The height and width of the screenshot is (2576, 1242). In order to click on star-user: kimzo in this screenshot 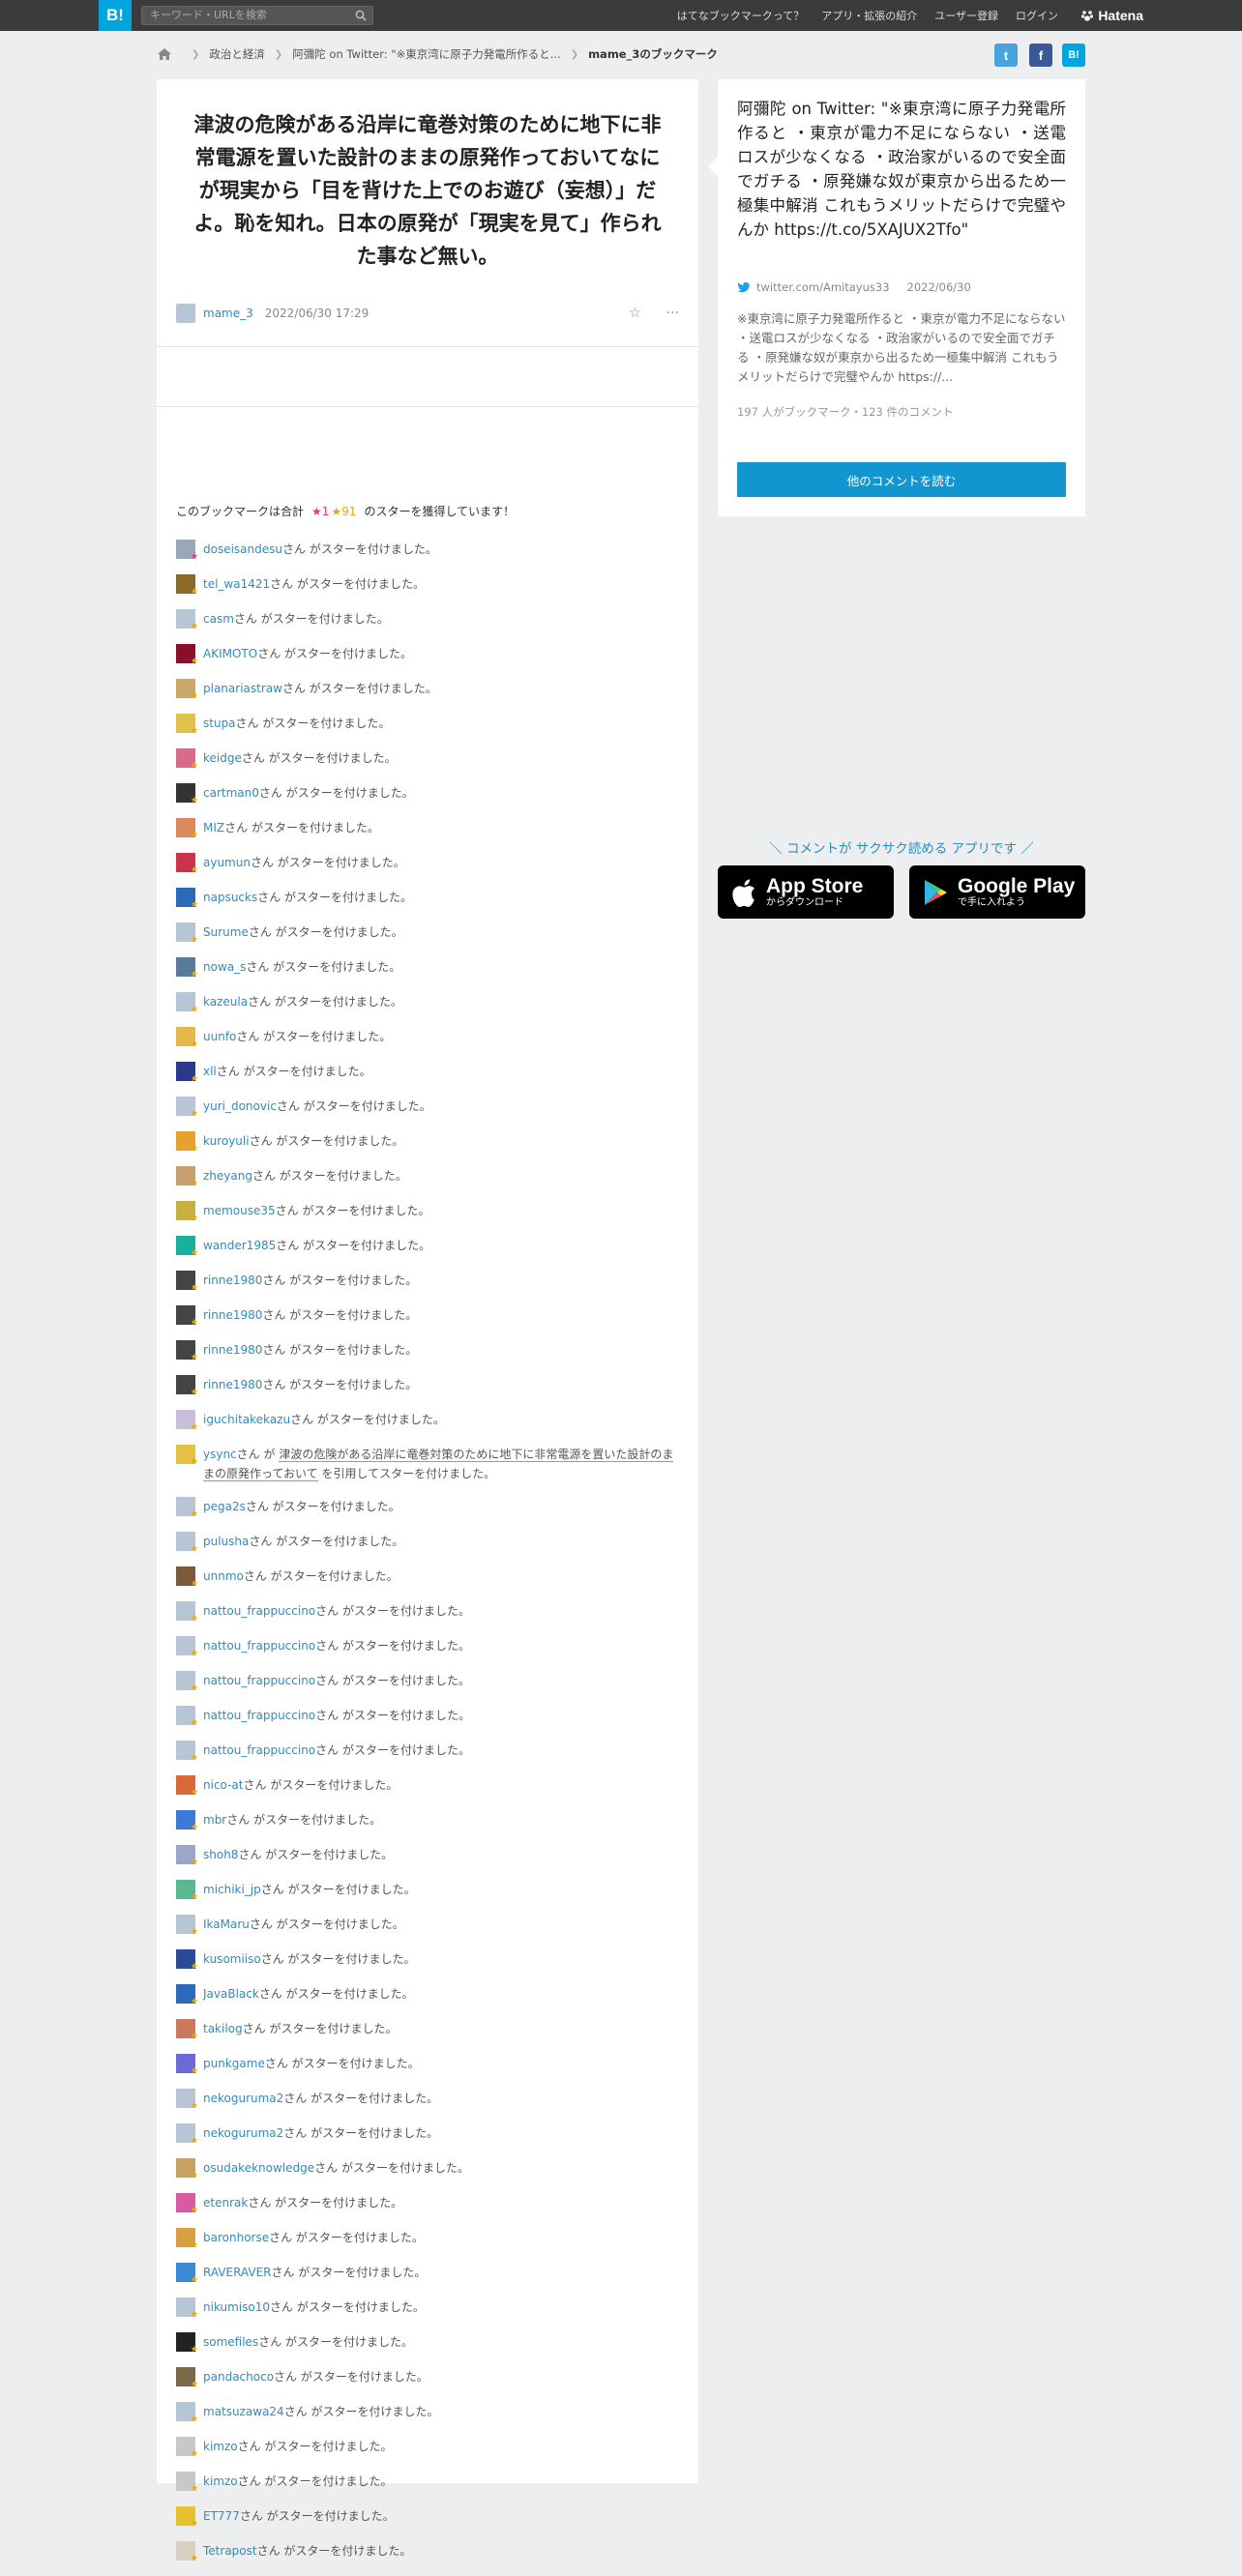, I will do `click(220, 2446)`.